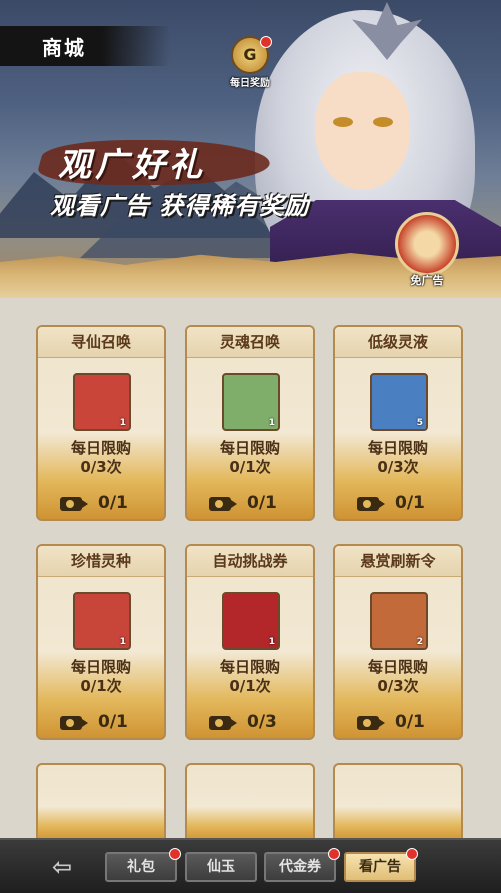 The image size is (501, 893). I want to click on tab-voucher: 代金券, so click(300, 867).